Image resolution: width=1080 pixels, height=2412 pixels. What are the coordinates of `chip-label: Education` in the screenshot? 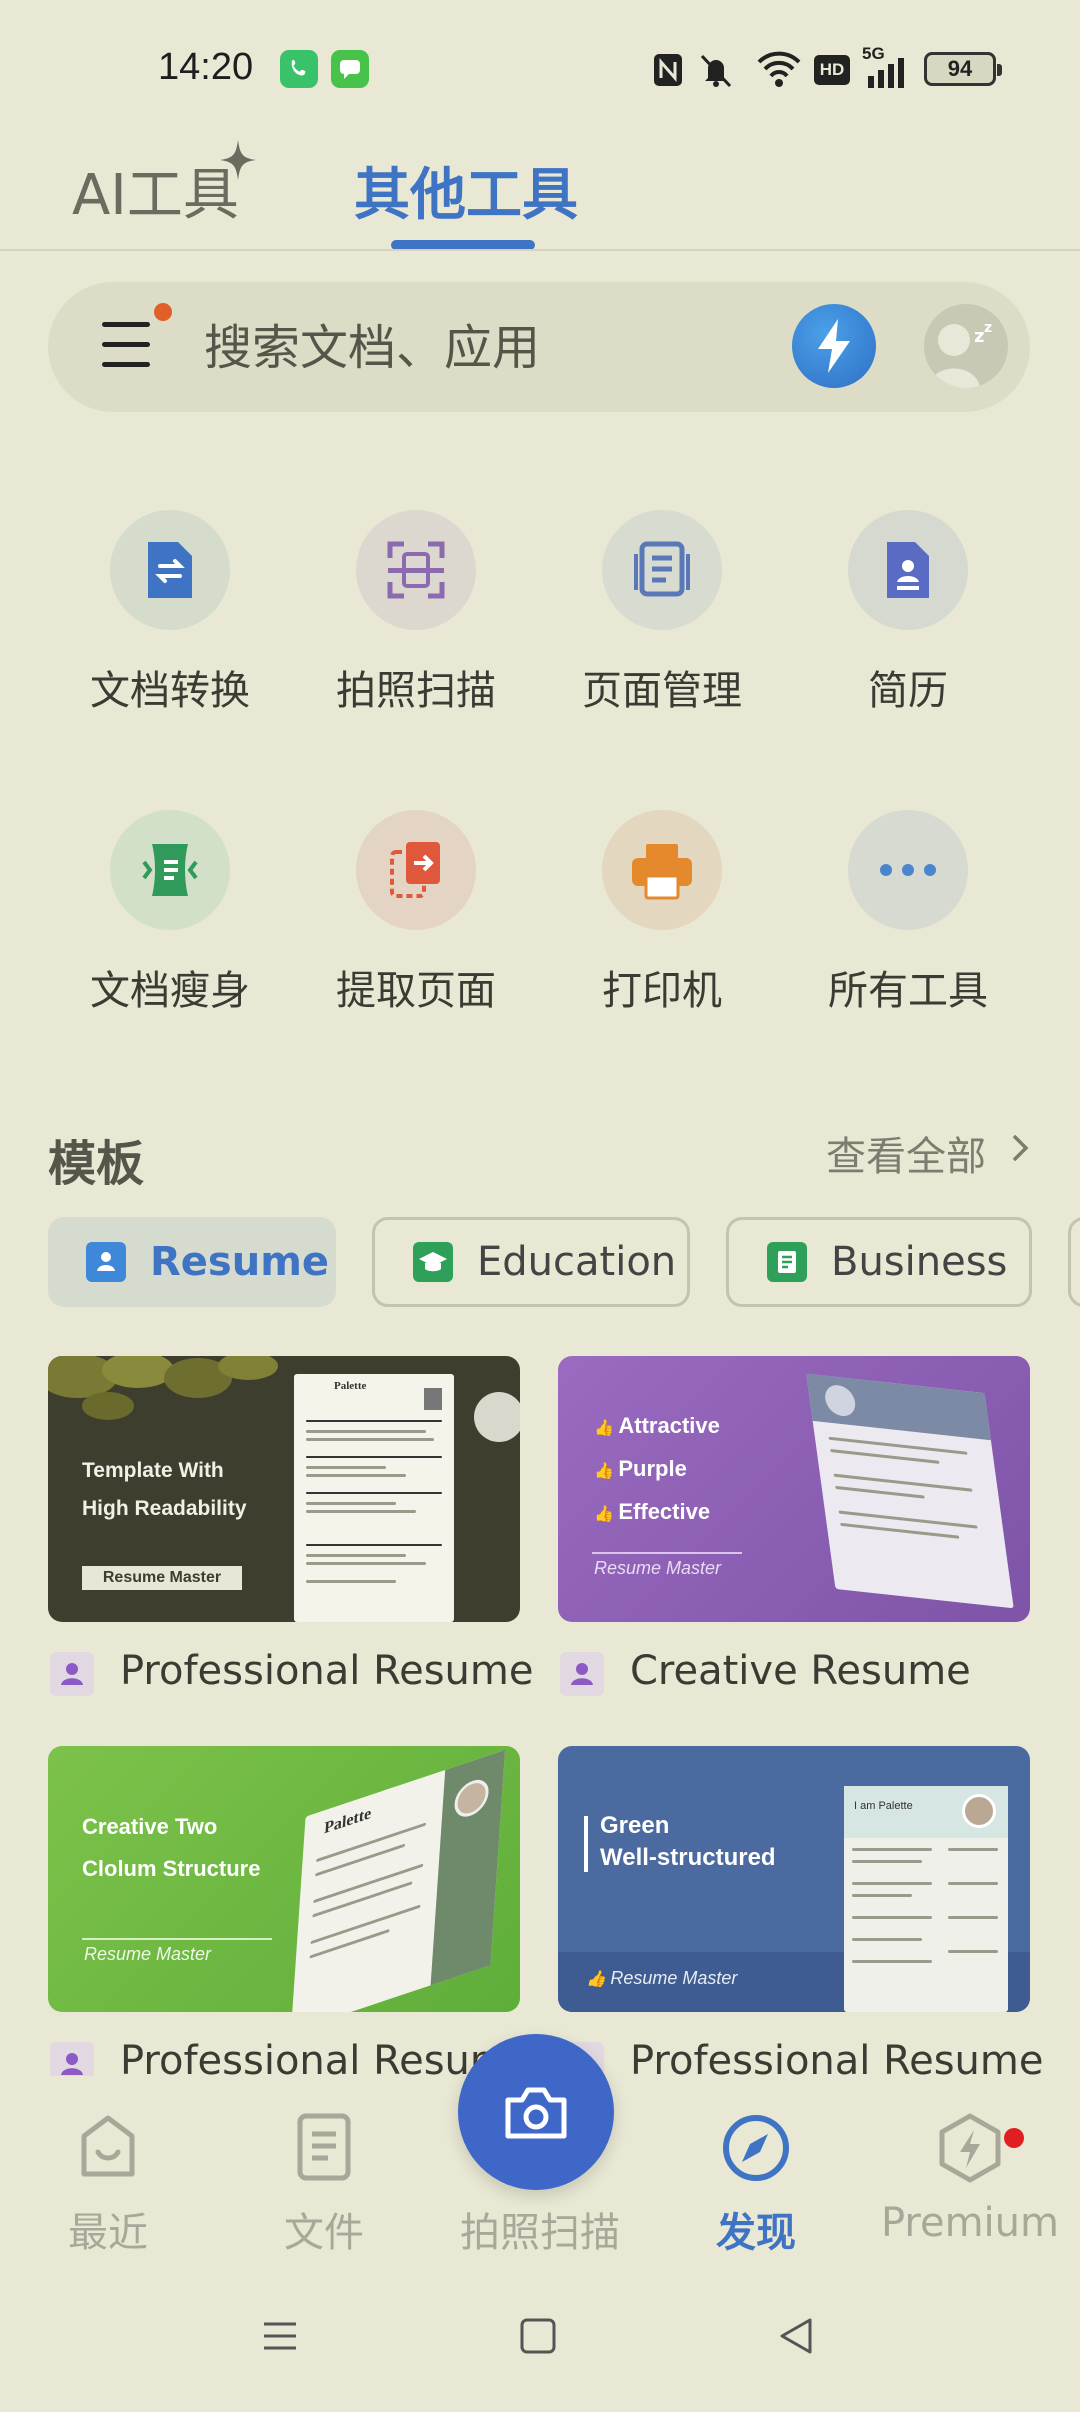 It's located at (577, 1262).